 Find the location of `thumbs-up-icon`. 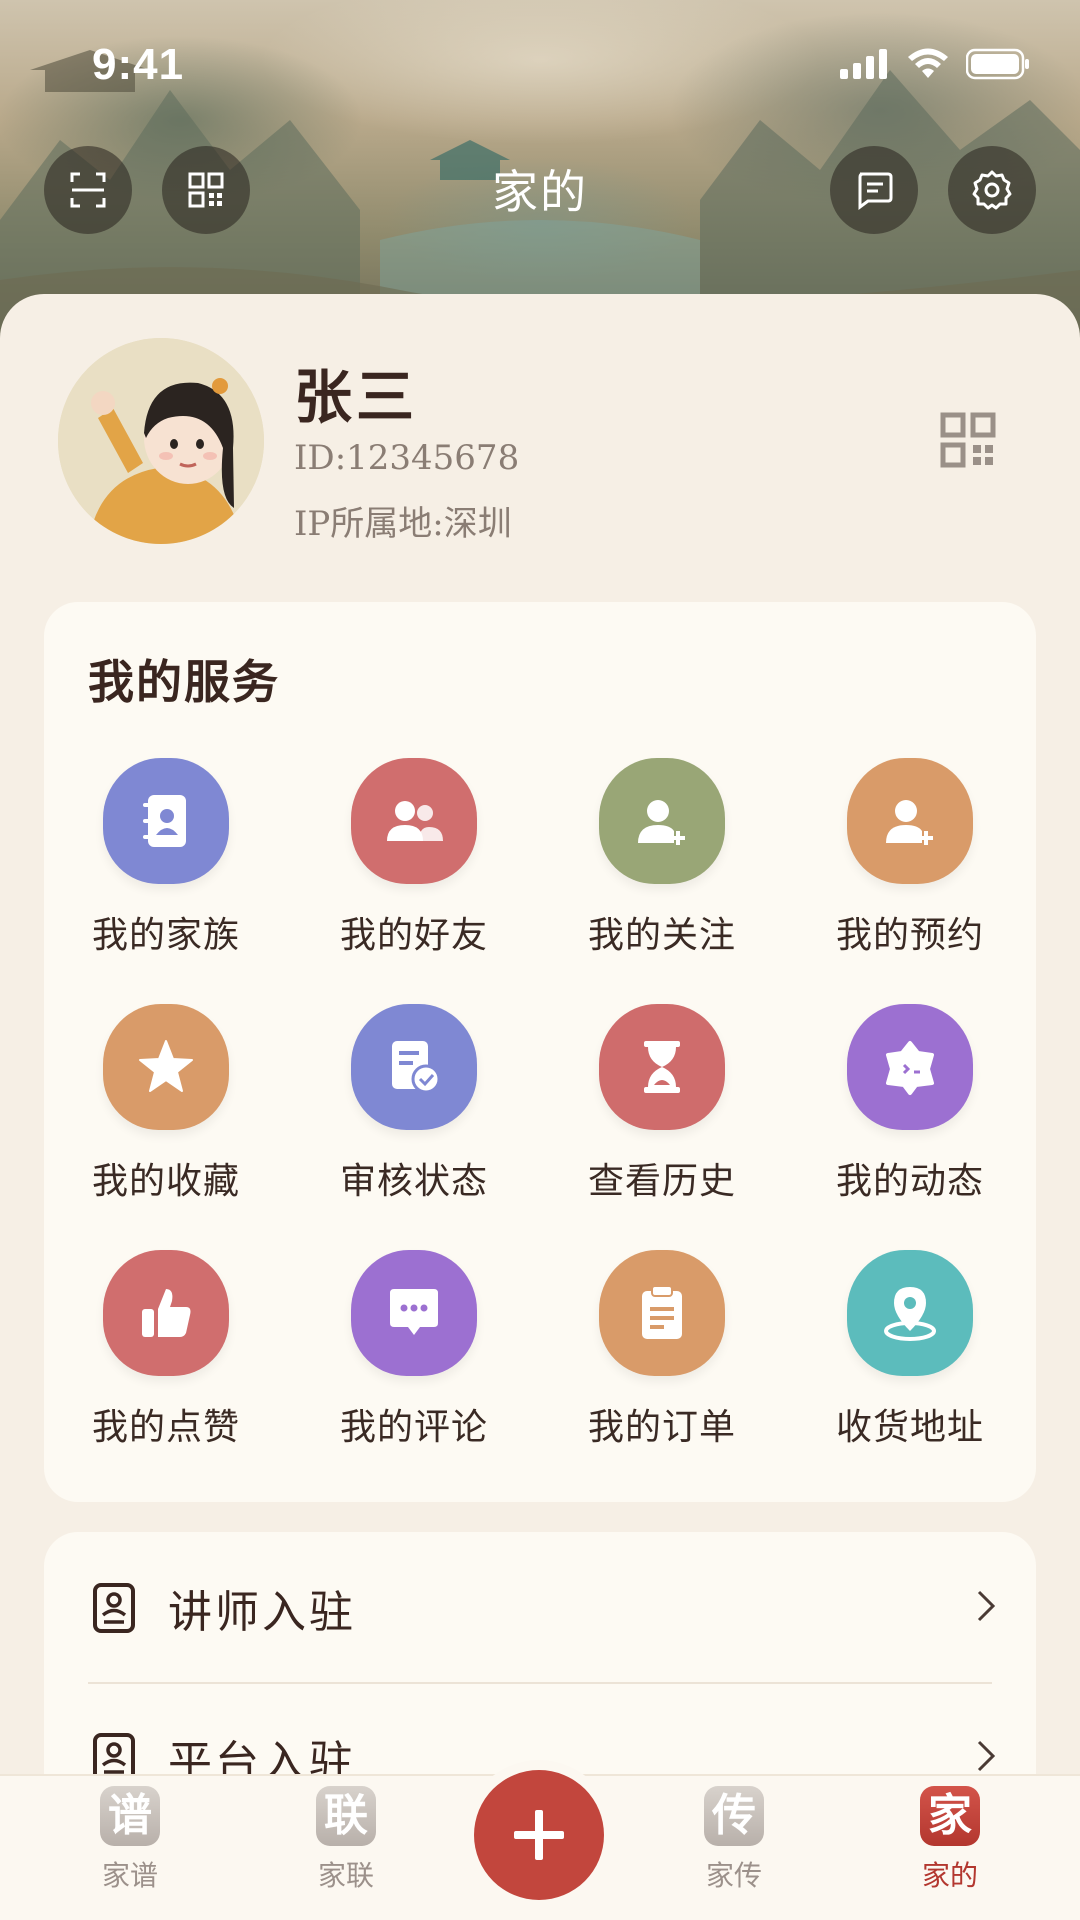

thumbs-up-icon is located at coordinates (166, 1313).